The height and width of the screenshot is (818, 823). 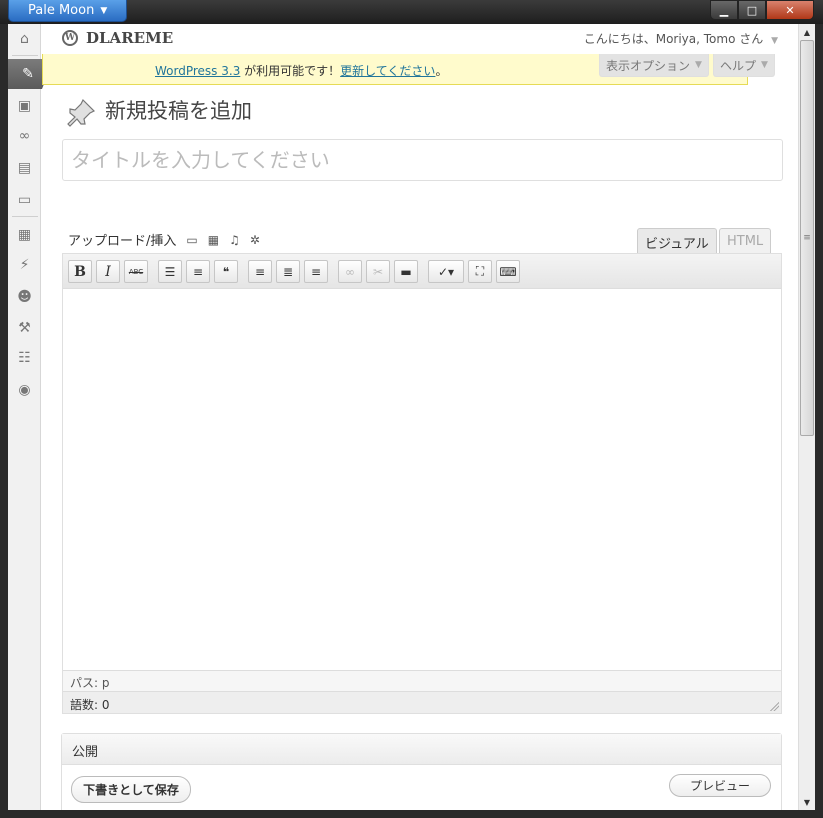 I want to click on tab-html: HTML, so click(x=745, y=240).